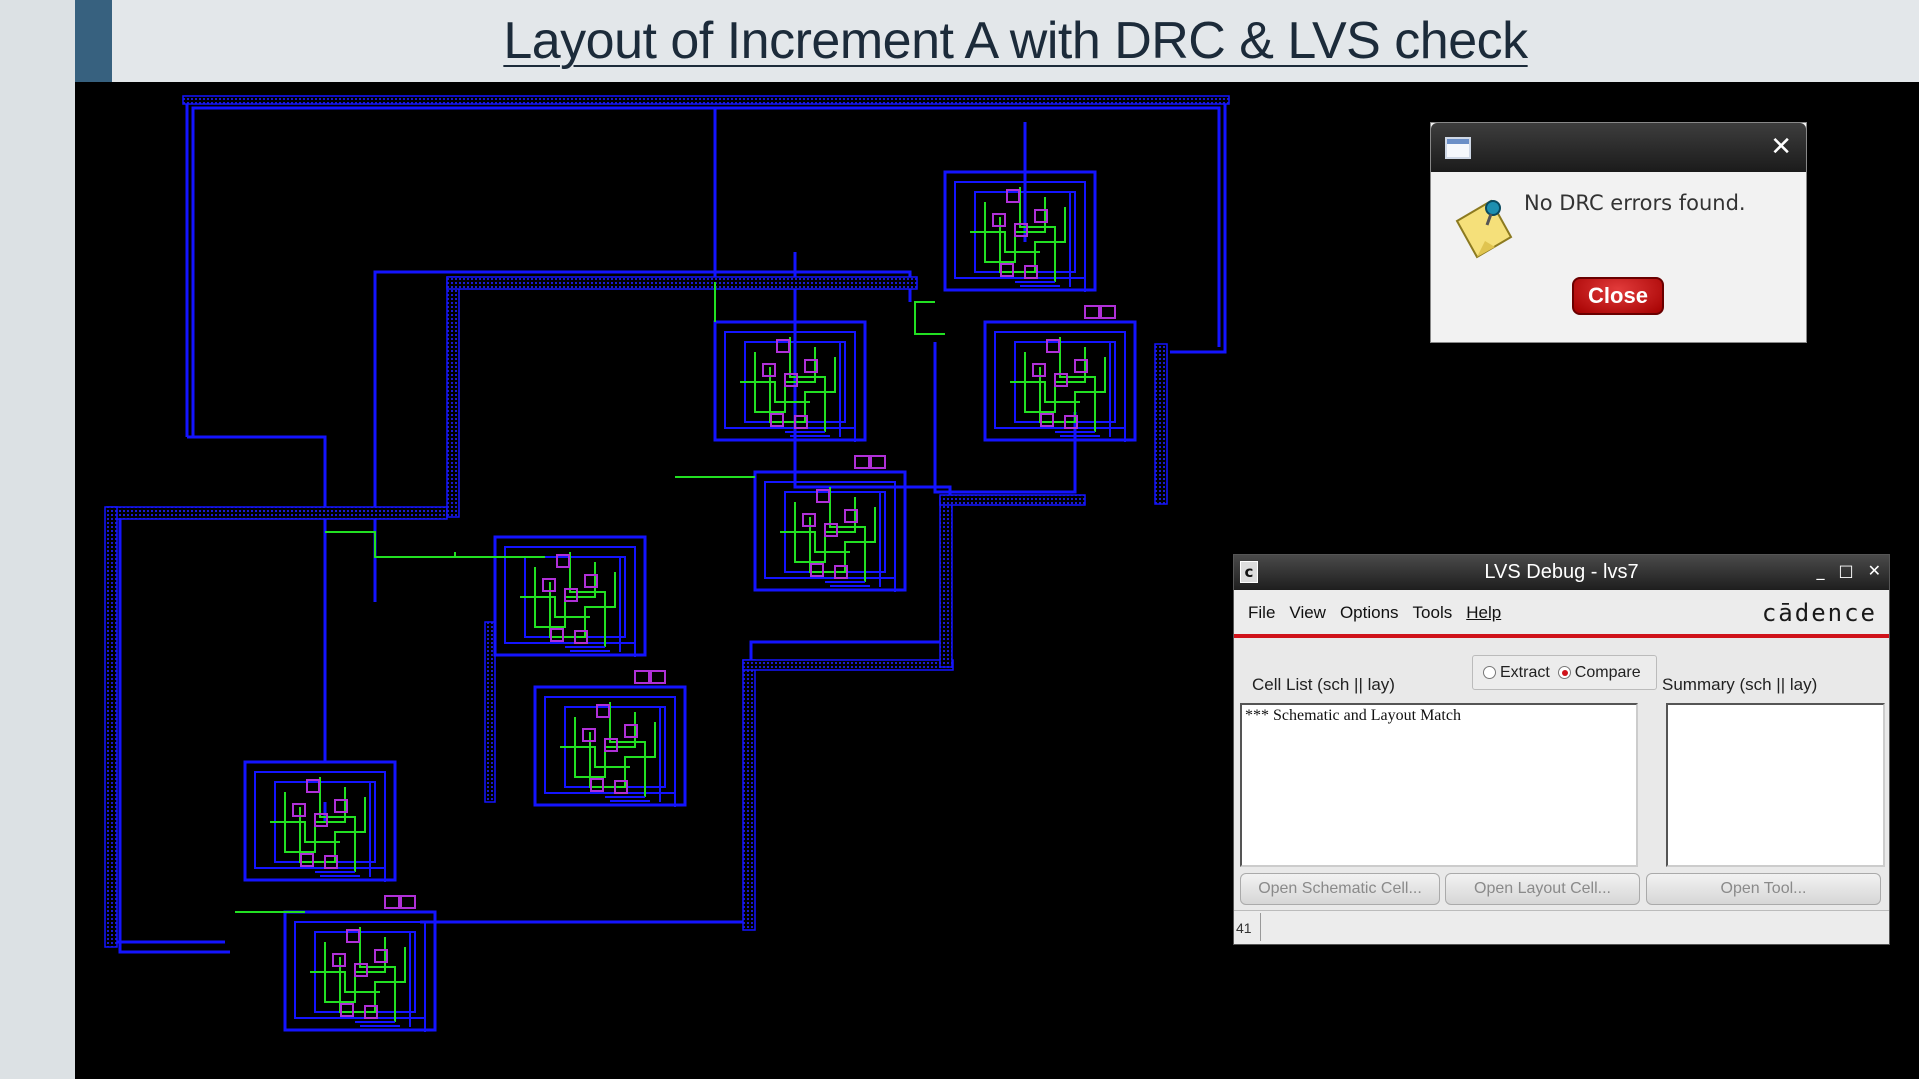 Image resolution: width=1919 pixels, height=1079 pixels. What do you see at coordinates (1484, 229) in the screenshot?
I see `pushpin-note-icon` at bounding box center [1484, 229].